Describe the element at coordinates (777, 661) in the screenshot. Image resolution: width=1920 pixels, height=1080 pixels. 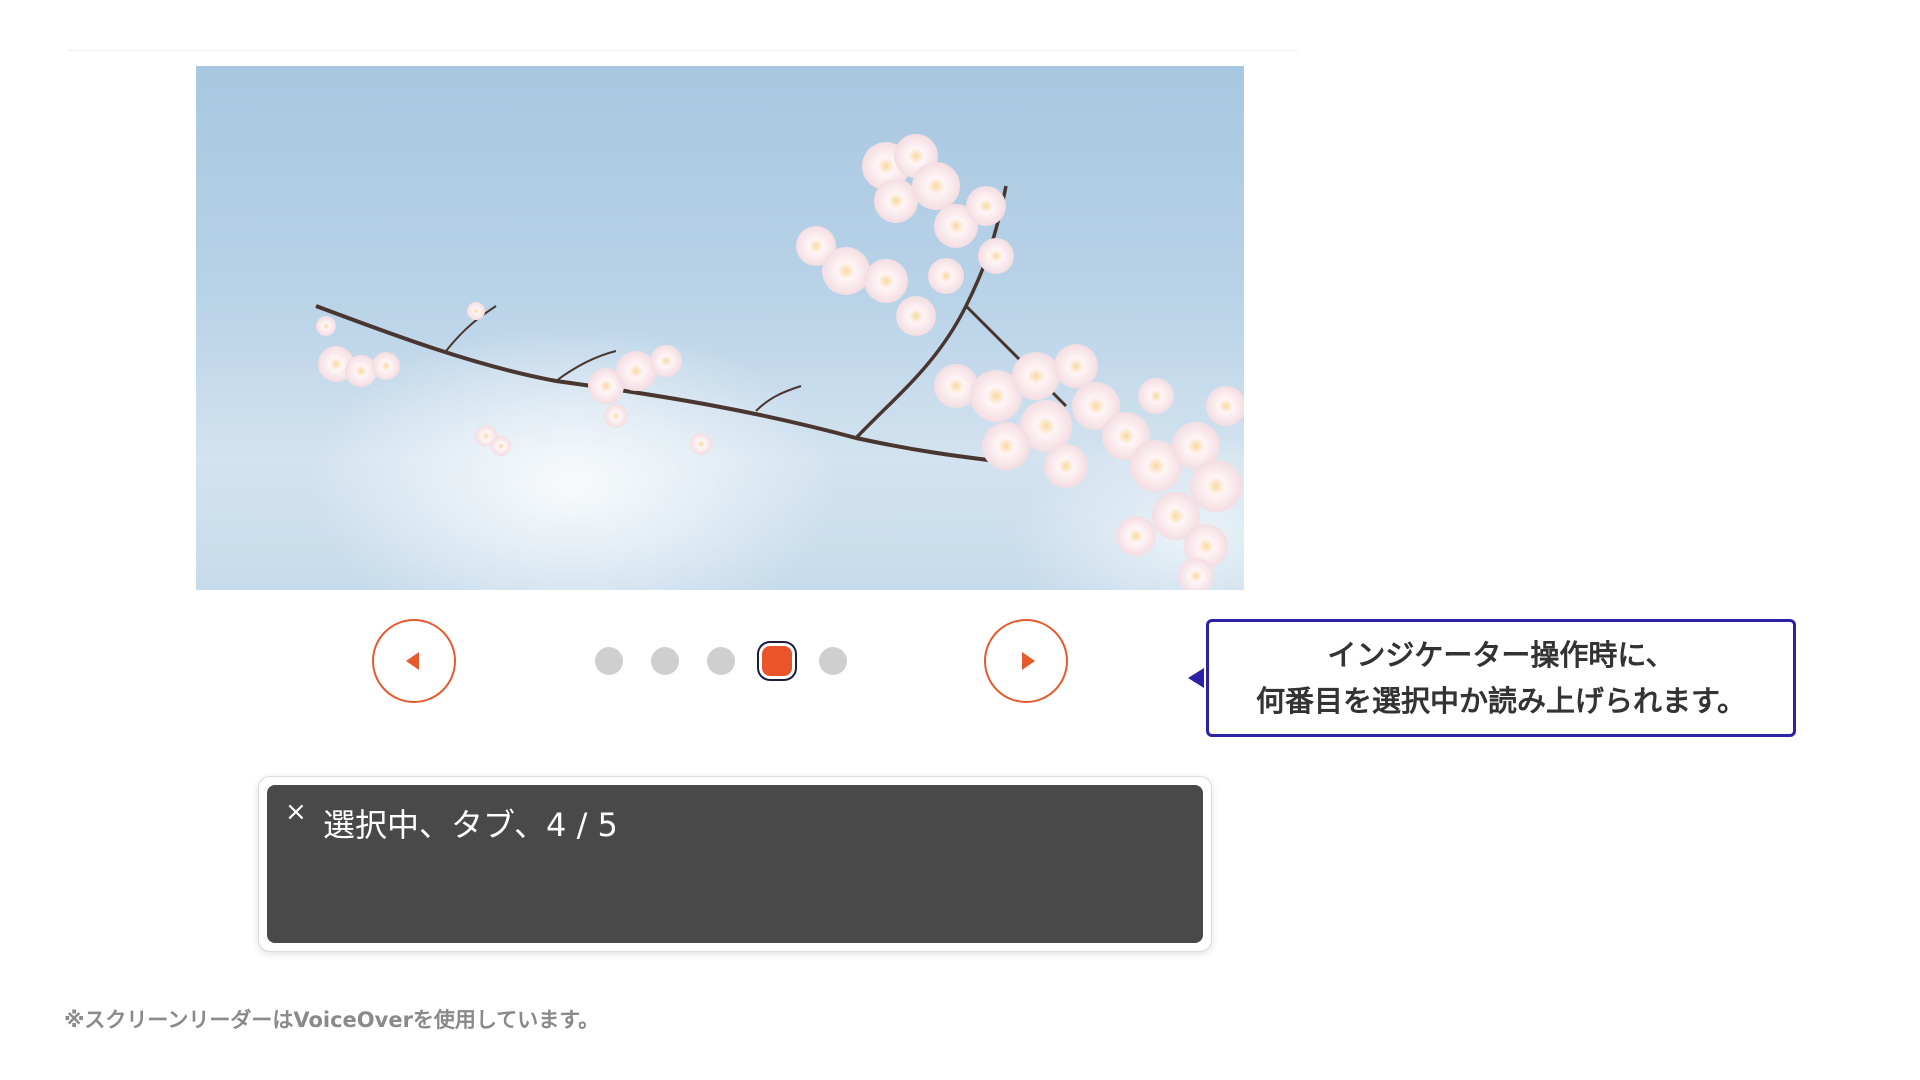
I see `indicator-dot-4-selected` at that location.